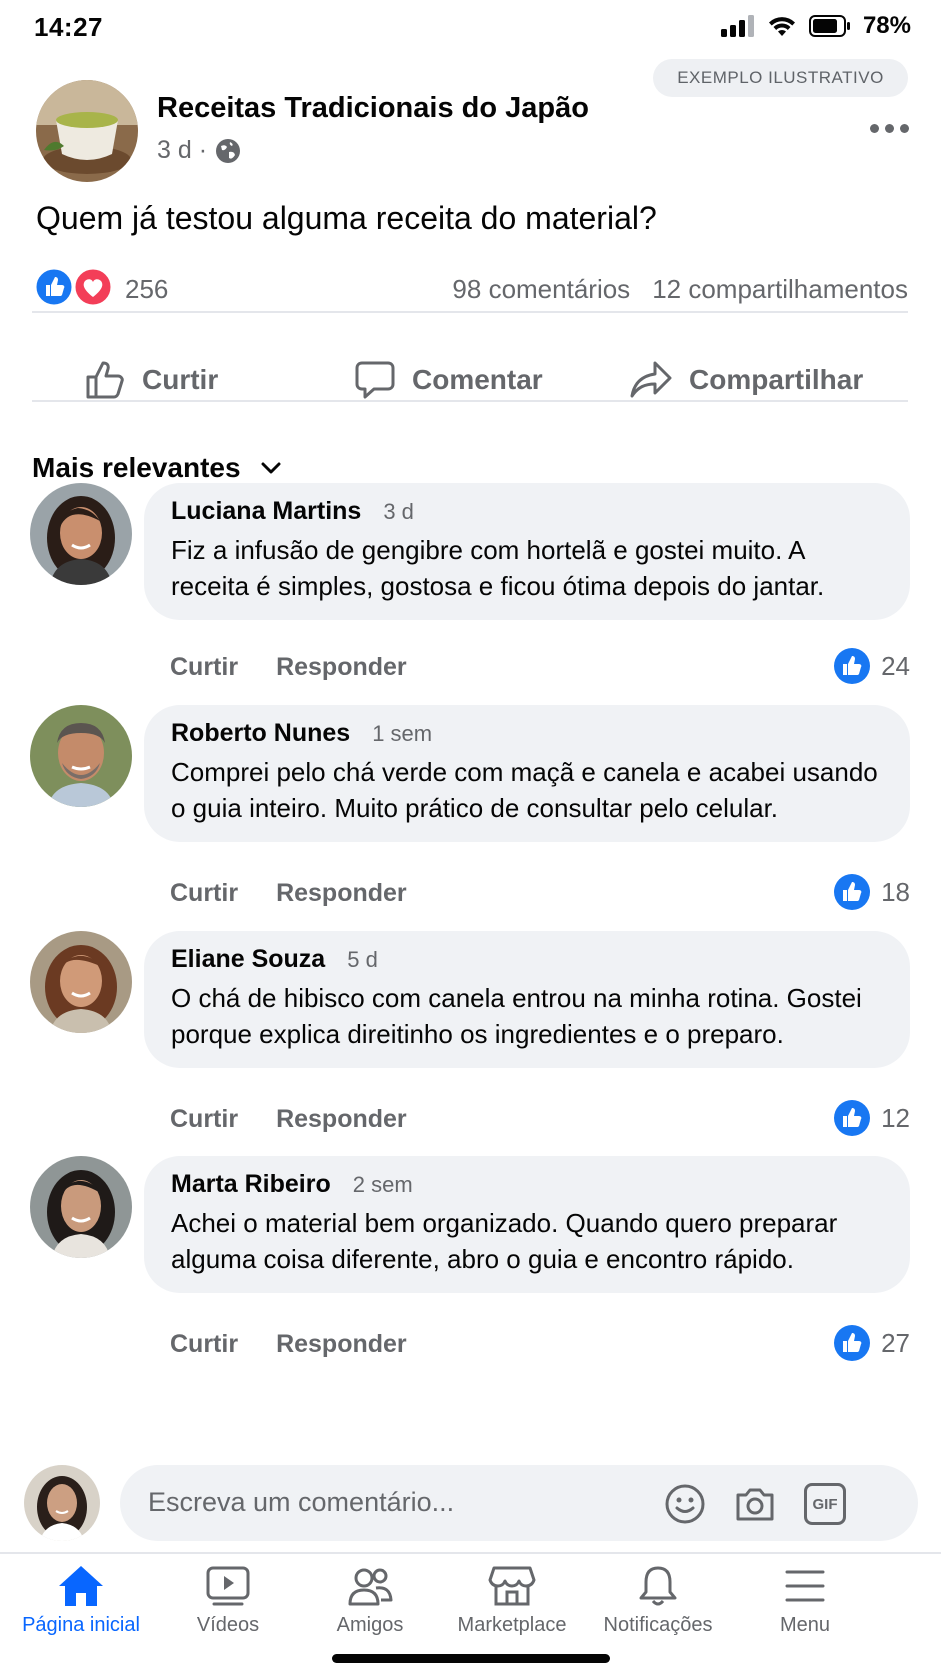 The image size is (941, 1672). I want to click on user-avatar, so click(62, 1503).